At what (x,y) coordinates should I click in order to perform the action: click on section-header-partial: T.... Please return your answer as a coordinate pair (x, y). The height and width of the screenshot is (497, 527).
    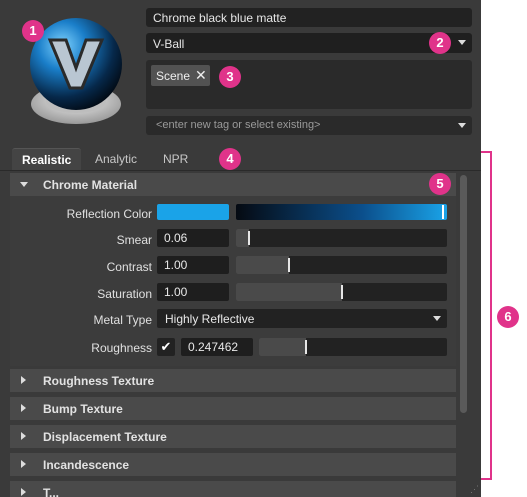
    Looking at the image, I should click on (233, 489).